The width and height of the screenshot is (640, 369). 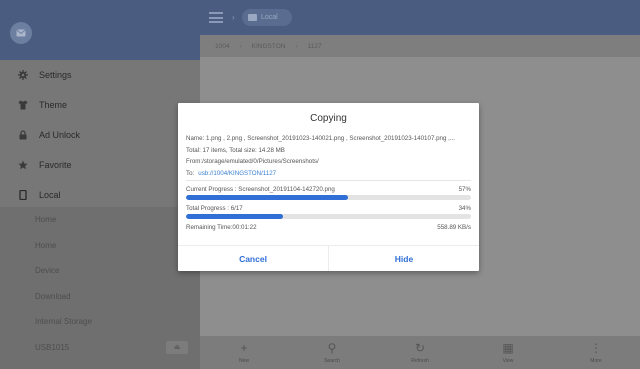 What do you see at coordinates (420, 17) in the screenshot?
I see `top-app-bar: › Local` at bounding box center [420, 17].